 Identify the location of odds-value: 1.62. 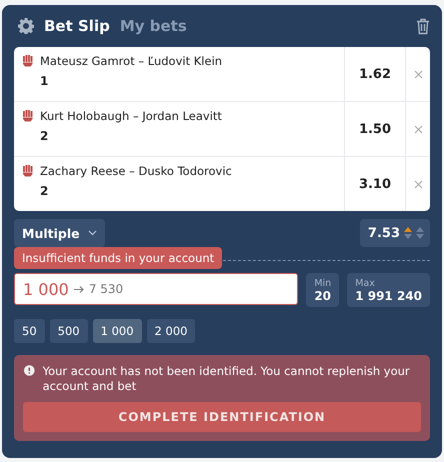
(375, 74).